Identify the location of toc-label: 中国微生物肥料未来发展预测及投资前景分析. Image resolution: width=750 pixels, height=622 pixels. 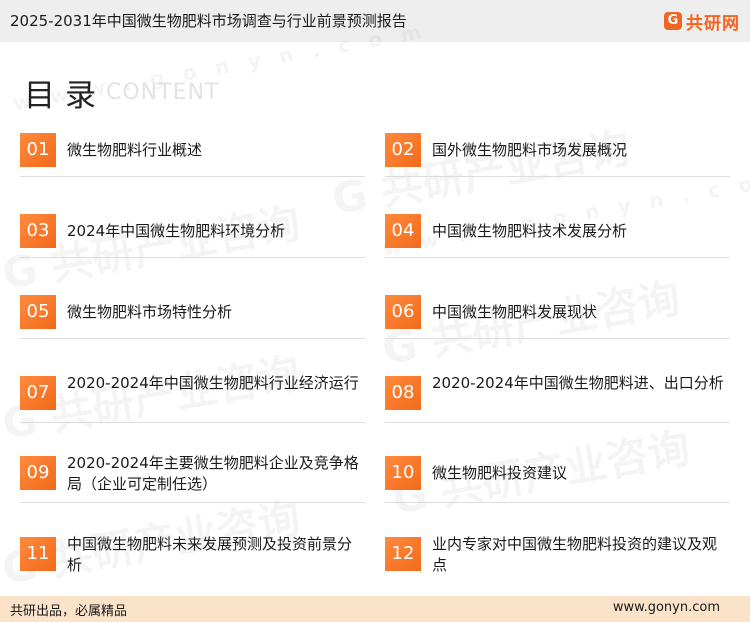
(210, 554).